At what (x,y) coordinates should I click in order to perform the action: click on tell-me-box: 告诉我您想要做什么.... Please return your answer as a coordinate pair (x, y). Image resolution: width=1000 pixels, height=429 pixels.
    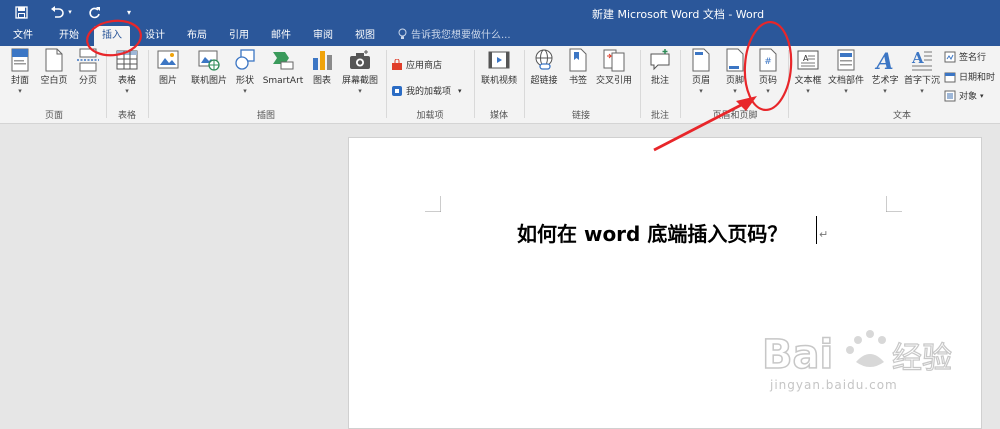
    Looking at the image, I should click on (454, 35).